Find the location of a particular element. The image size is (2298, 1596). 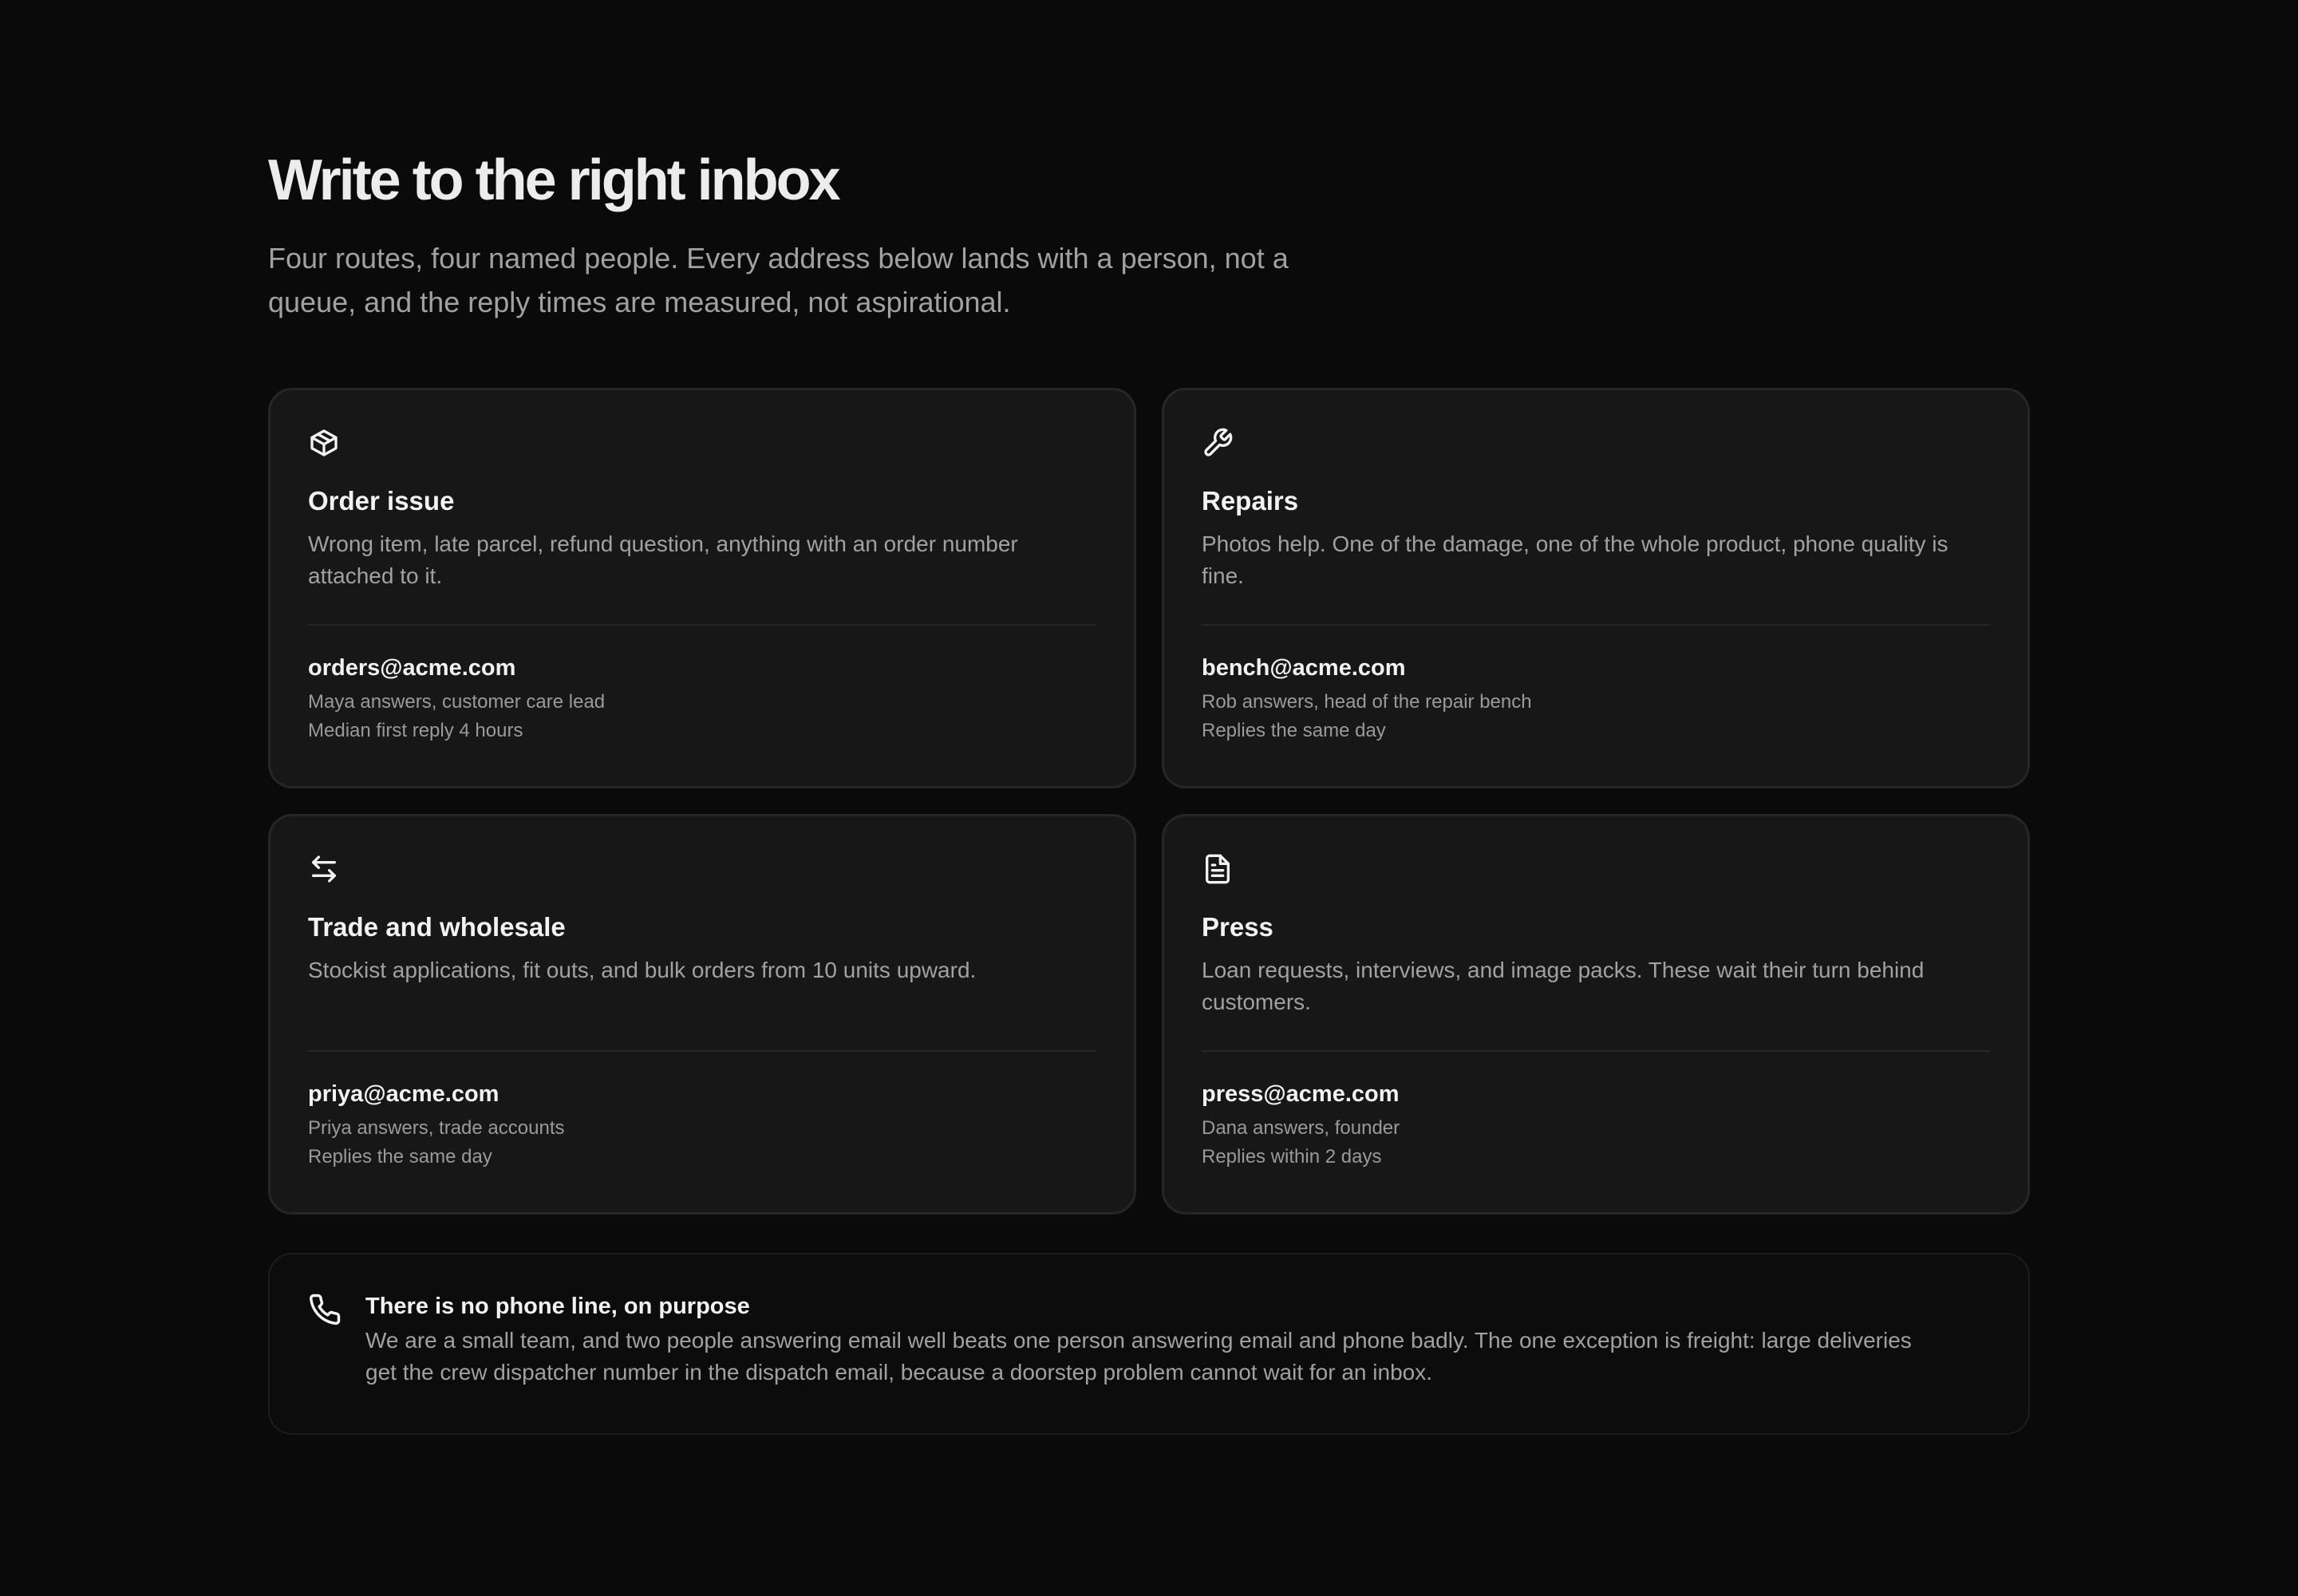

card-contact: Rob answers, head of the repair bench is located at coordinates (1367, 702).